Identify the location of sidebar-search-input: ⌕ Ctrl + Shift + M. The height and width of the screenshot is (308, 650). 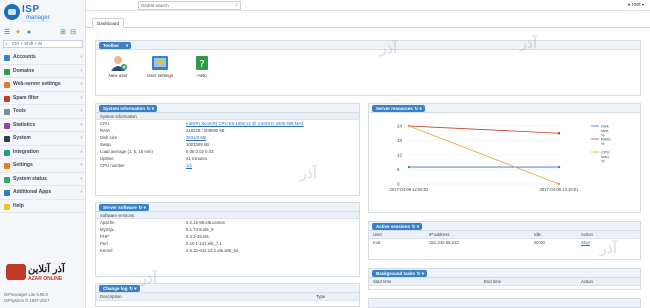
(43, 44).